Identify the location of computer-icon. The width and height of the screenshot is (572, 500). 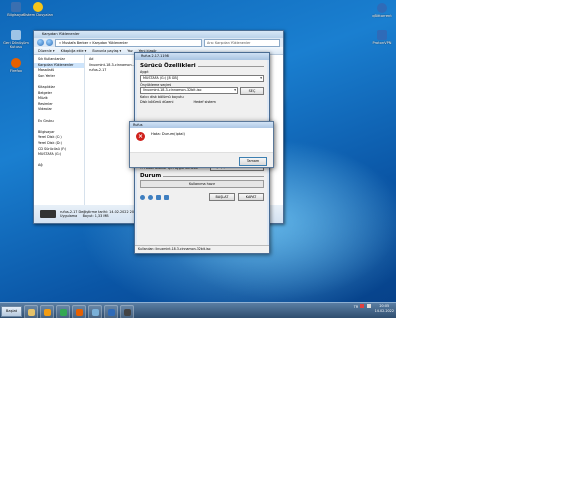
(16, 7).